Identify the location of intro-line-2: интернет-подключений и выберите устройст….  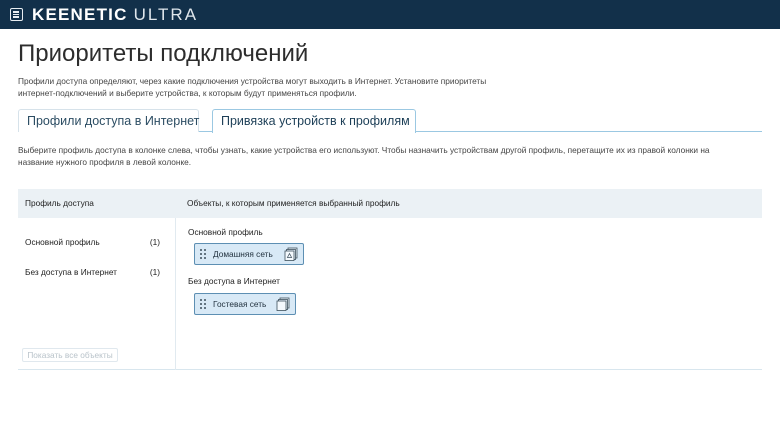
(187, 93).